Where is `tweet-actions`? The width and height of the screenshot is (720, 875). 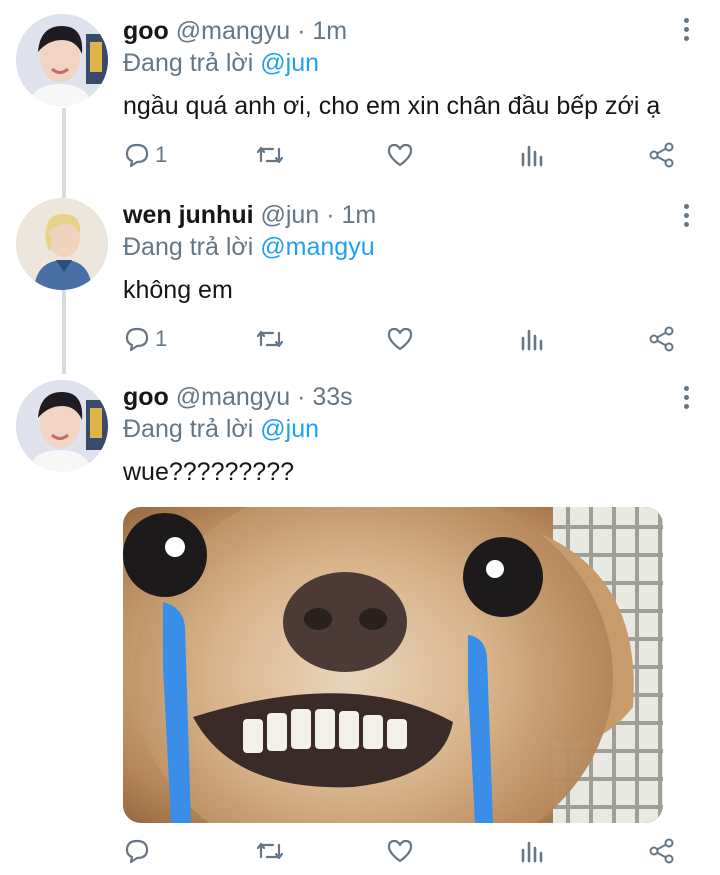
tweet-actions is located at coordinates (403, 851).